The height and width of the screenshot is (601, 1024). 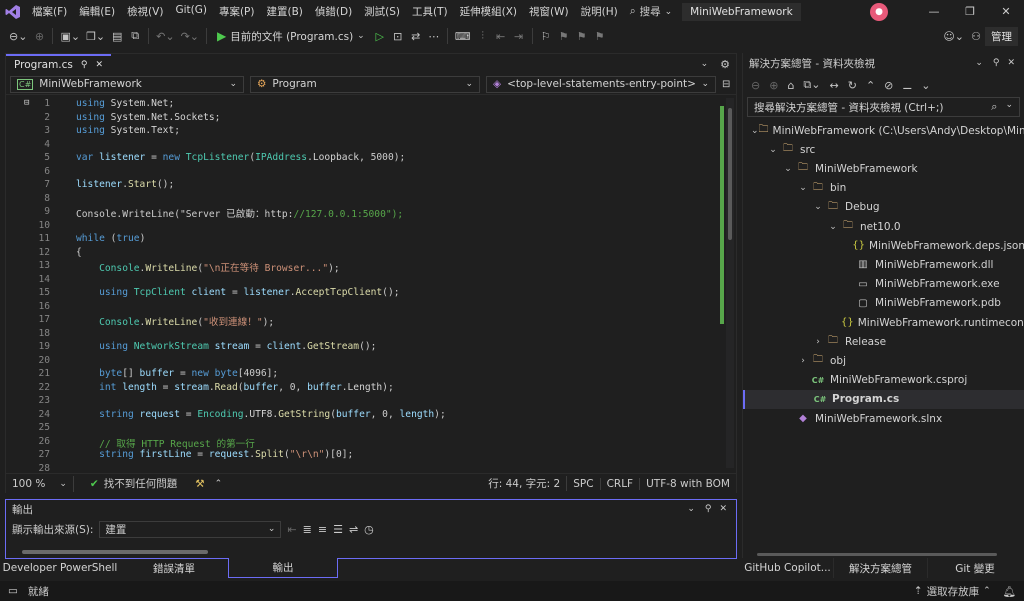 What do you see at coordinates (546, 36) in the screenshot?
I see `bookmark-icon: ⚐` at bounding box center [546, 36].